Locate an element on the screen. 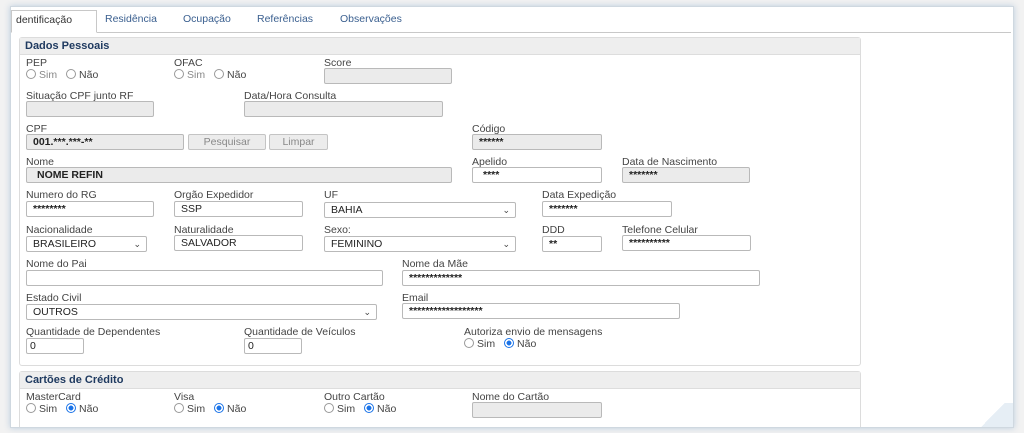 Image resolution: width=1024 pixels, height=433 pixels. dependentes-field: 0 is located at coordinates (55, 346).